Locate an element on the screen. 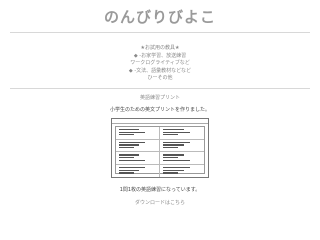 This screenshot has height=240, width=320. menu-item-worklog: ワークログライティブなど is located at coordinates (160, 64).